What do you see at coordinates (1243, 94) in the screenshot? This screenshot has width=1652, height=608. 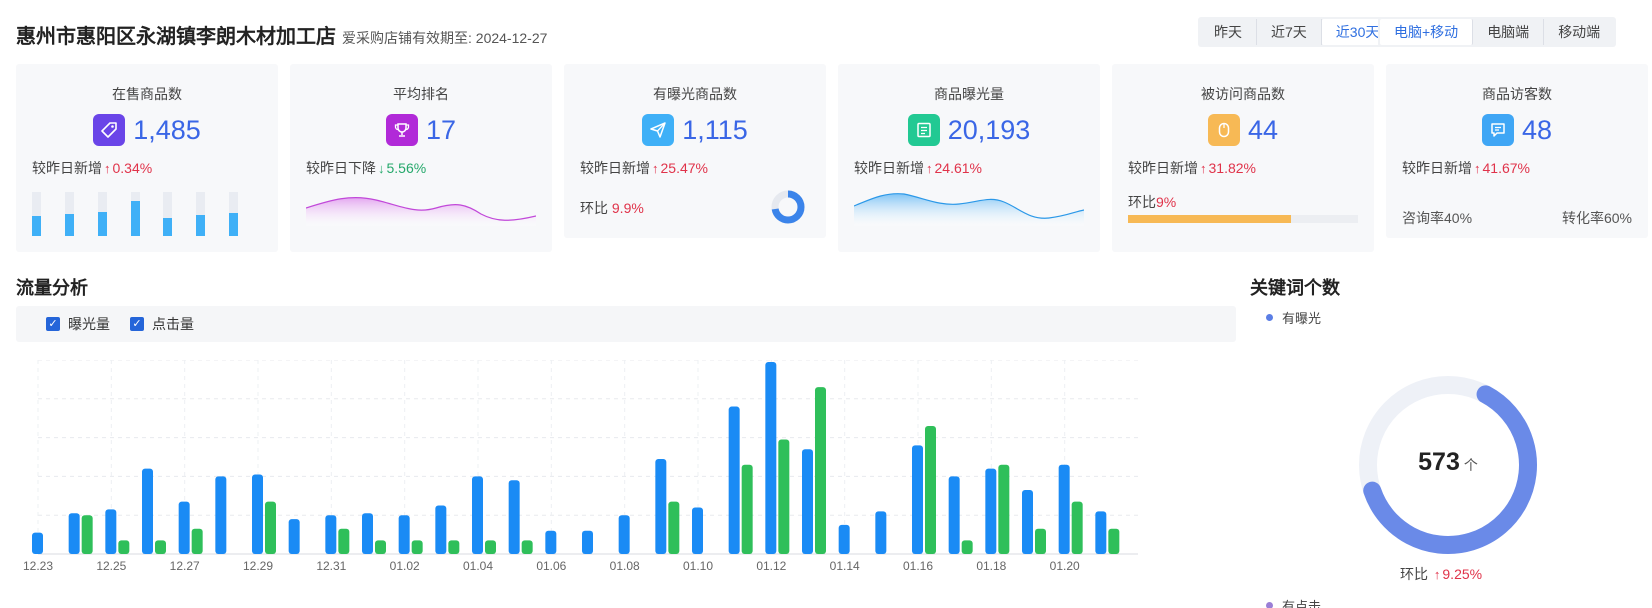 I see `card-title: 被访问商品数` at bounding box center [1243, 94].